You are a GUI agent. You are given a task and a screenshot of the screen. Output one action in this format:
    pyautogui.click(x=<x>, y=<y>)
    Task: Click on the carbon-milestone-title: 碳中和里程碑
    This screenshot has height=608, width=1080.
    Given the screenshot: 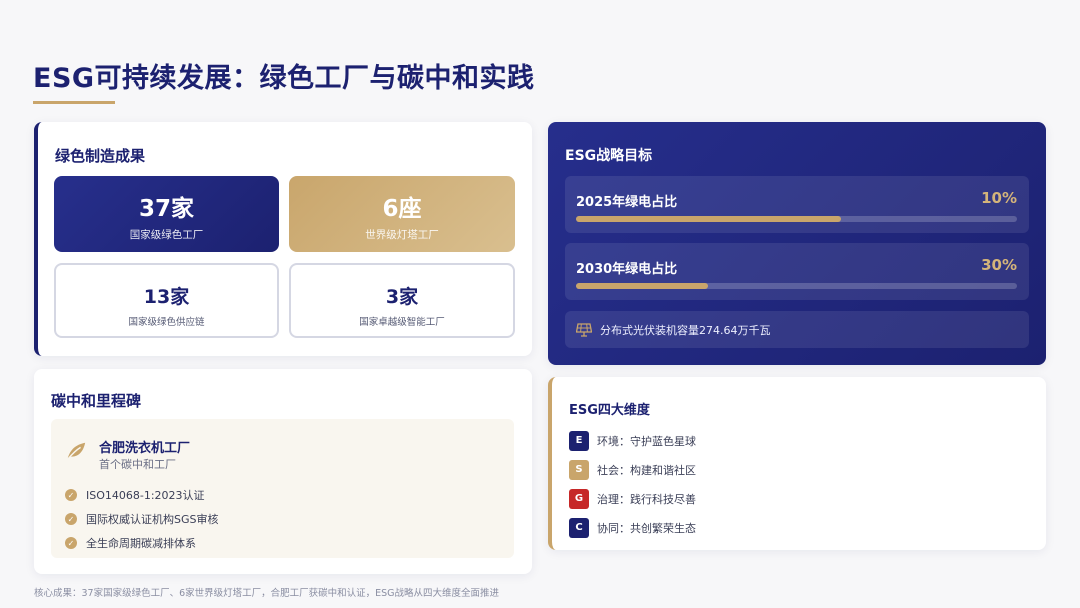 What is the action you would take?
    pyautogui.click(x=96, y=401)
    